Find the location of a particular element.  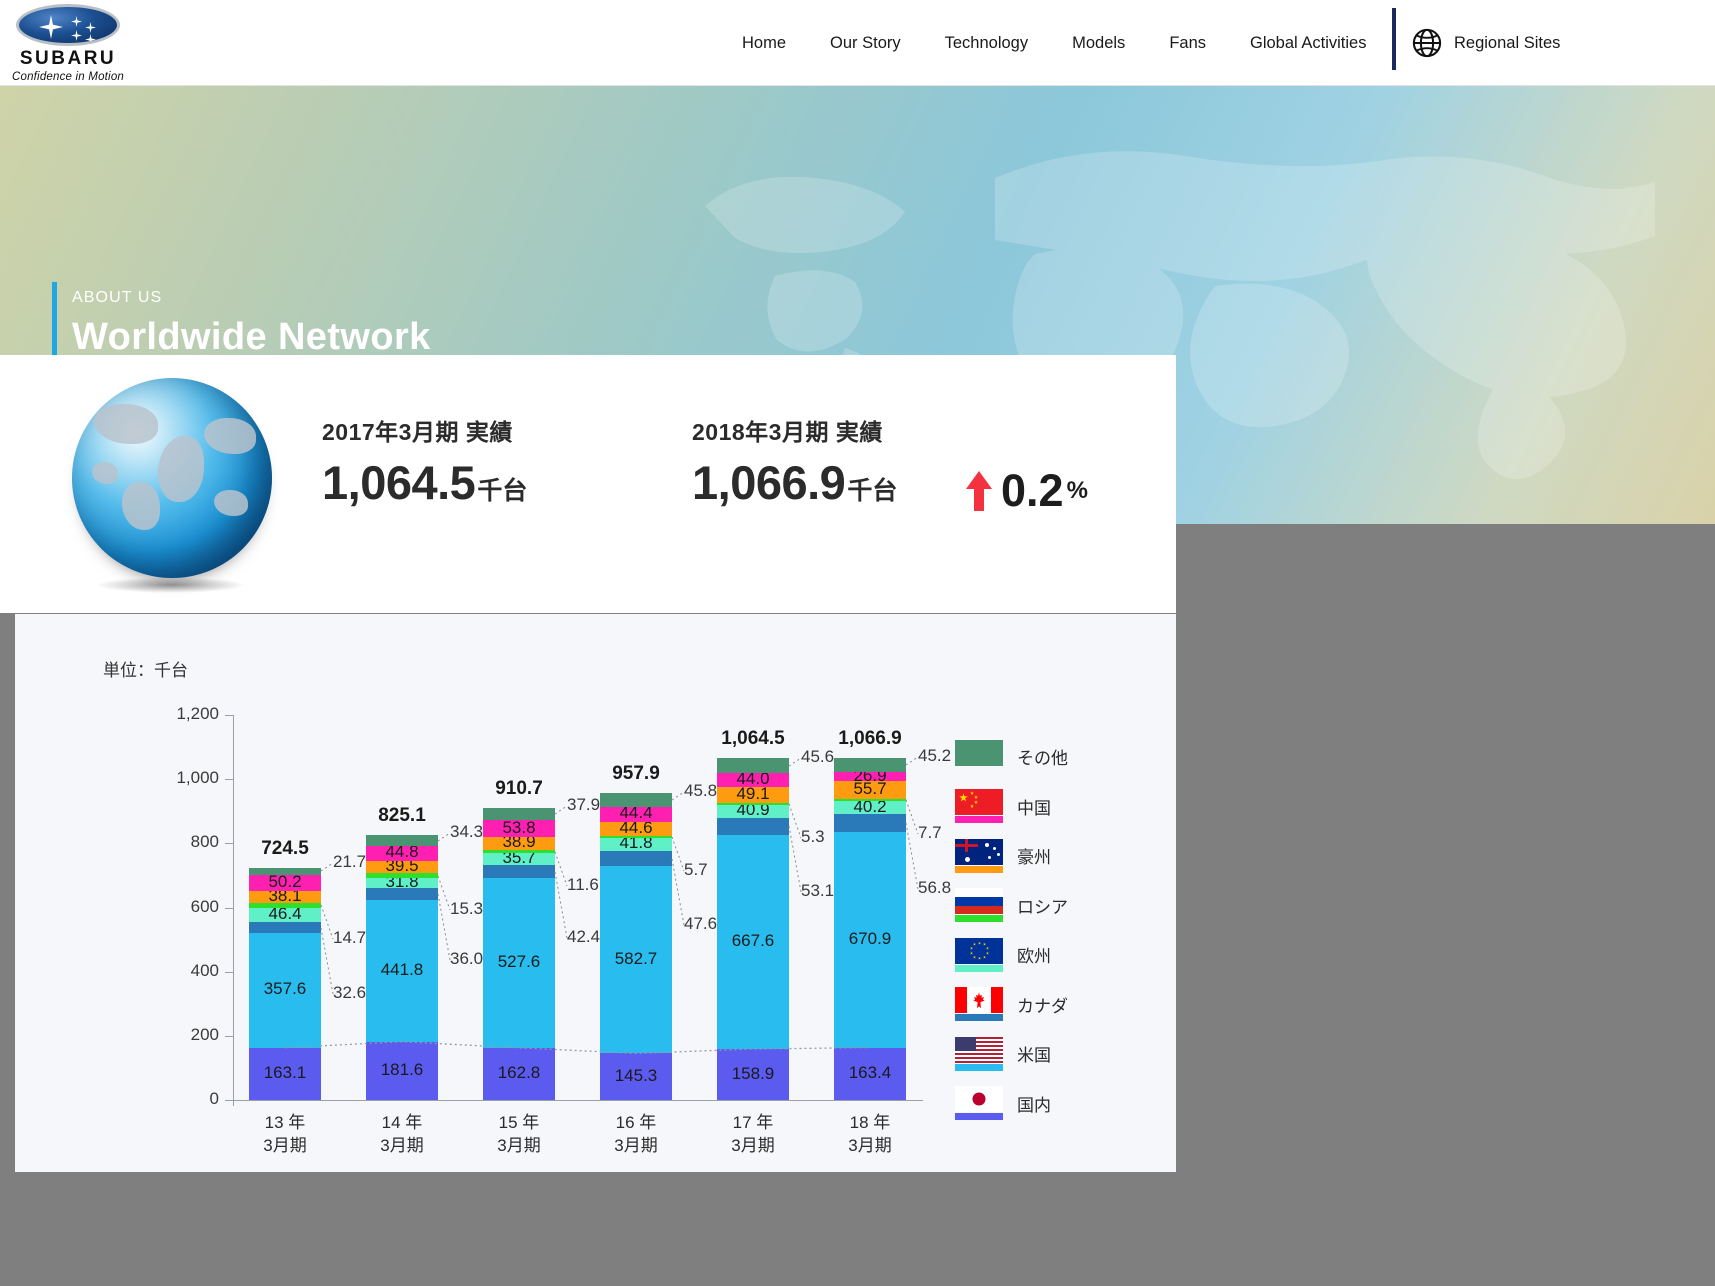

y-axis-tick-label: 1,000 is located at coordinates (197, 778).